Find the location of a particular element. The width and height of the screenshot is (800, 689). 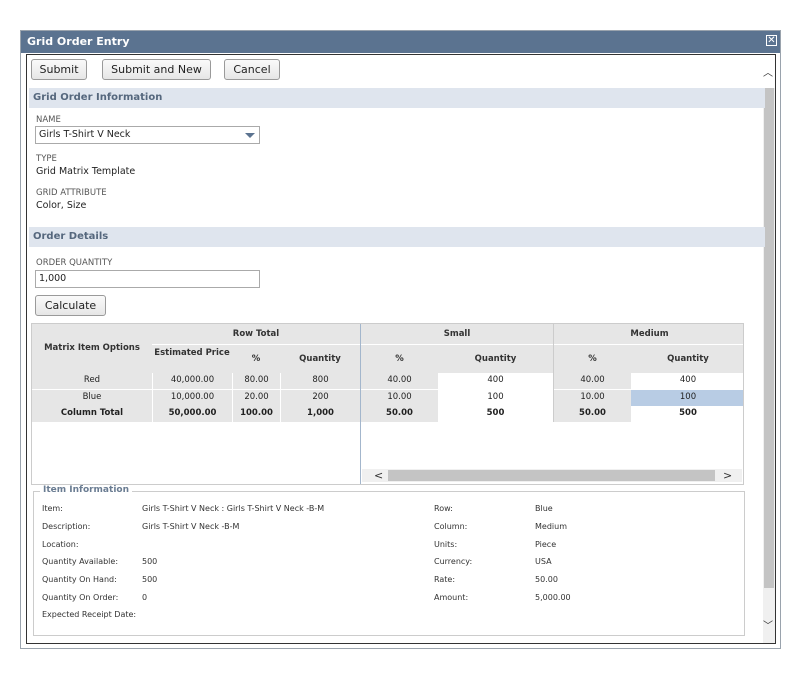

currency-label: Currency: is located at coordinates (453, 561).